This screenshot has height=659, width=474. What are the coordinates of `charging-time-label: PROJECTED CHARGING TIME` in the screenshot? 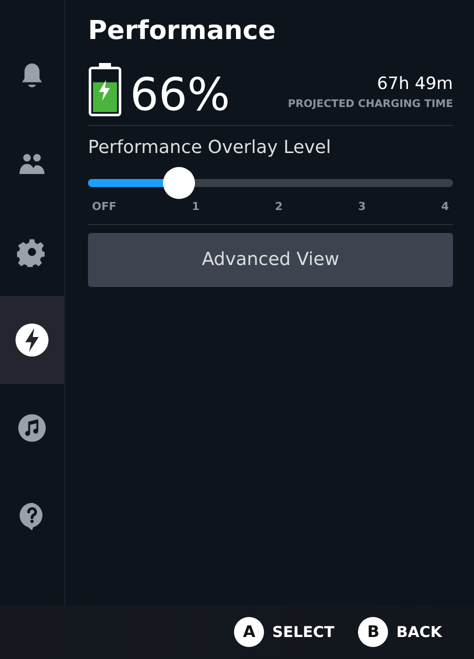 It's located at (370, 104).